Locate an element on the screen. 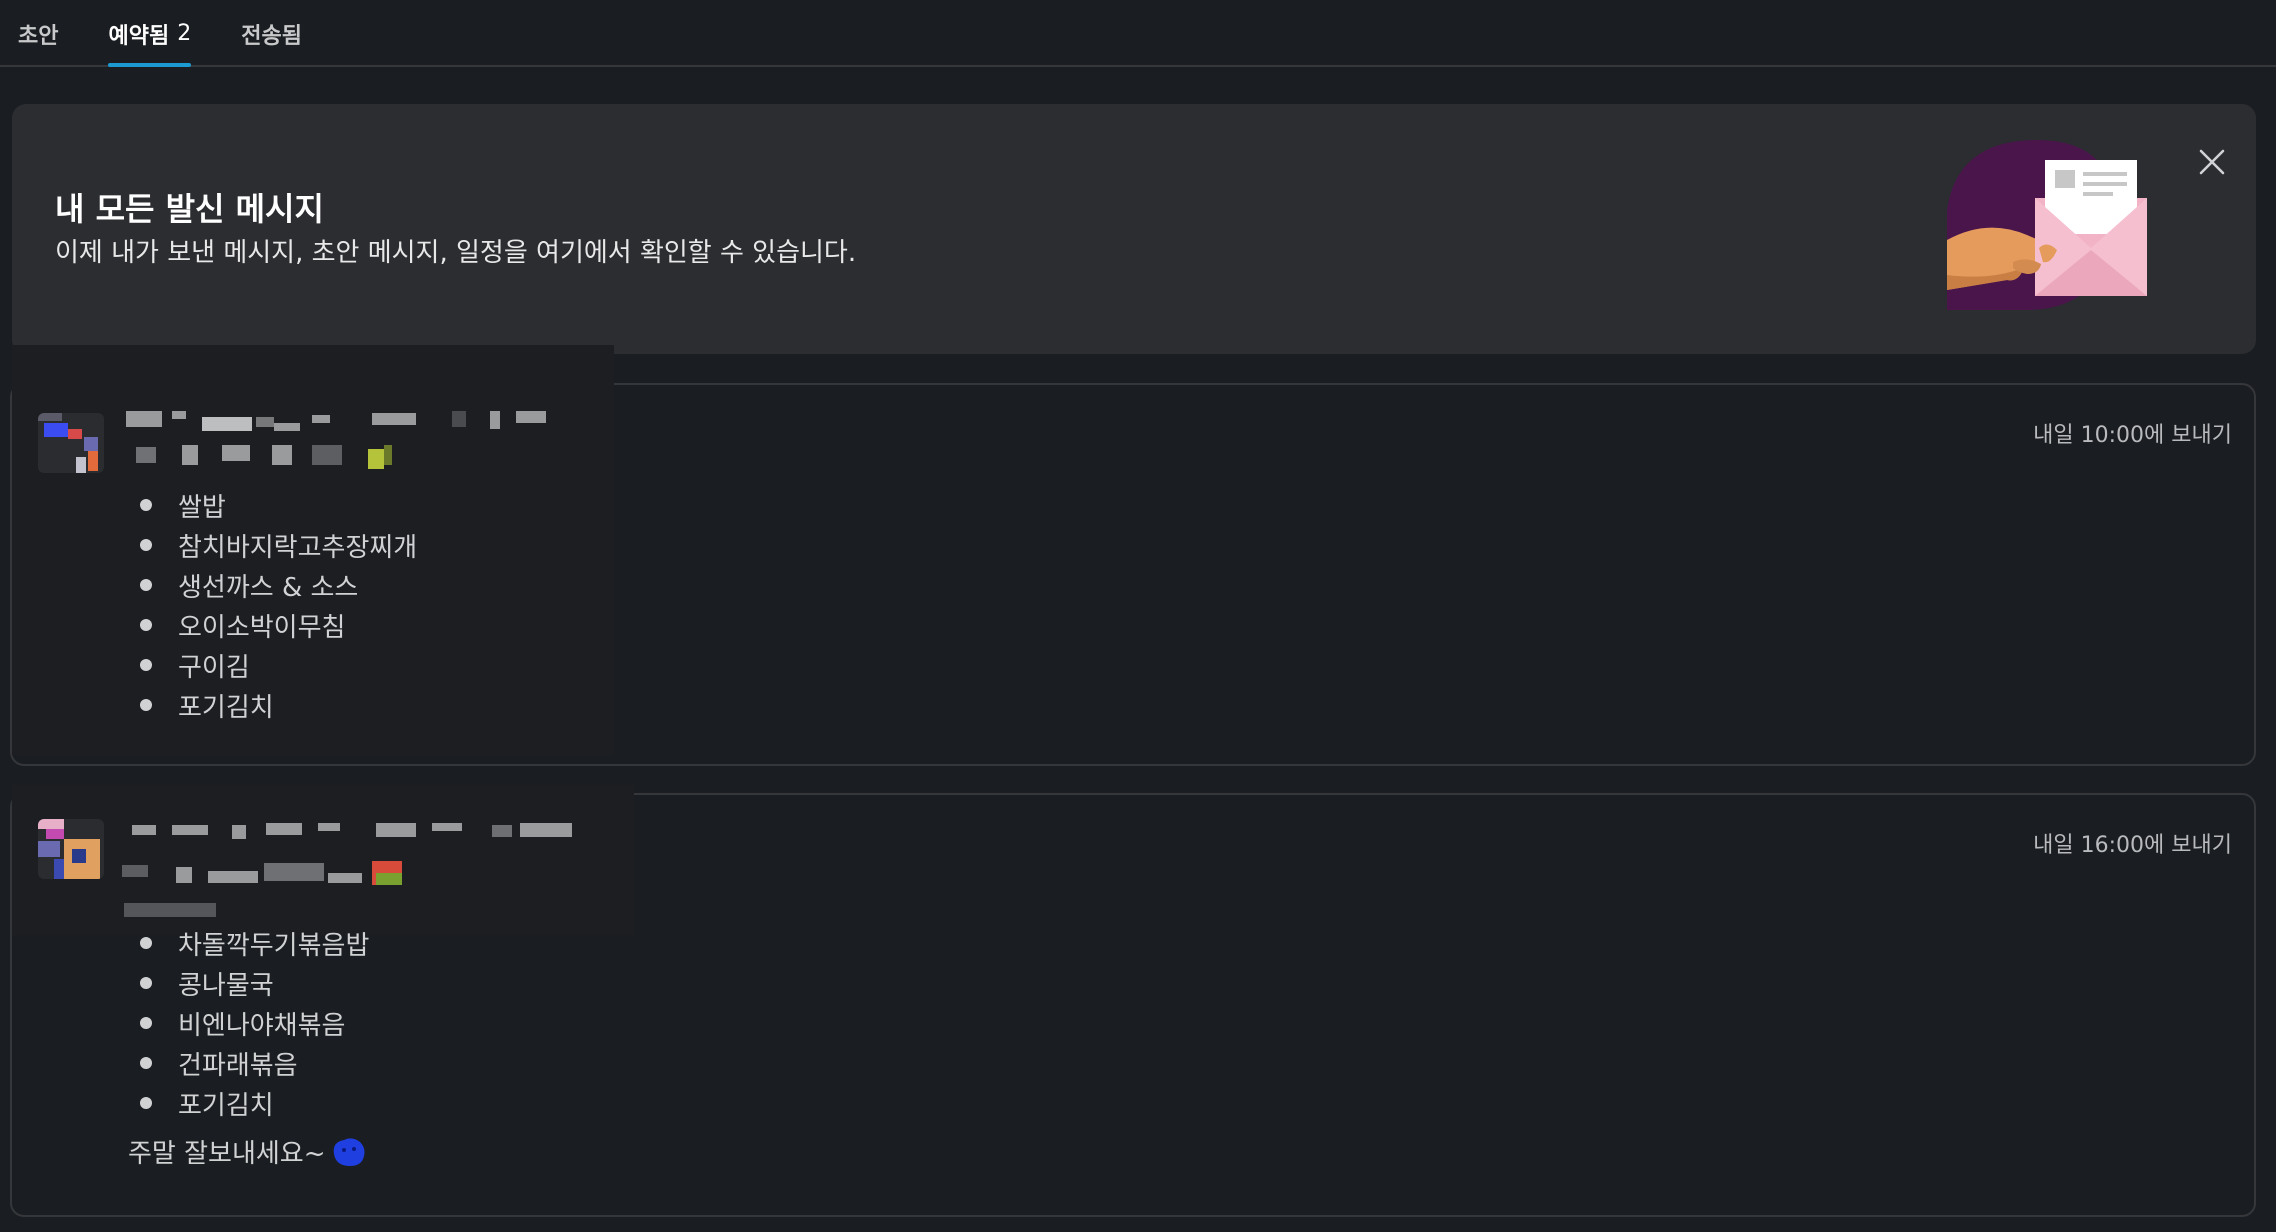 This screenshot has height=1232, width=2276. menu-list: 차돌깍두기볶음밥 콩나물국 비엔나야채볶음 건파래볶음 포기김치 is located at coordinates (253, 1023).